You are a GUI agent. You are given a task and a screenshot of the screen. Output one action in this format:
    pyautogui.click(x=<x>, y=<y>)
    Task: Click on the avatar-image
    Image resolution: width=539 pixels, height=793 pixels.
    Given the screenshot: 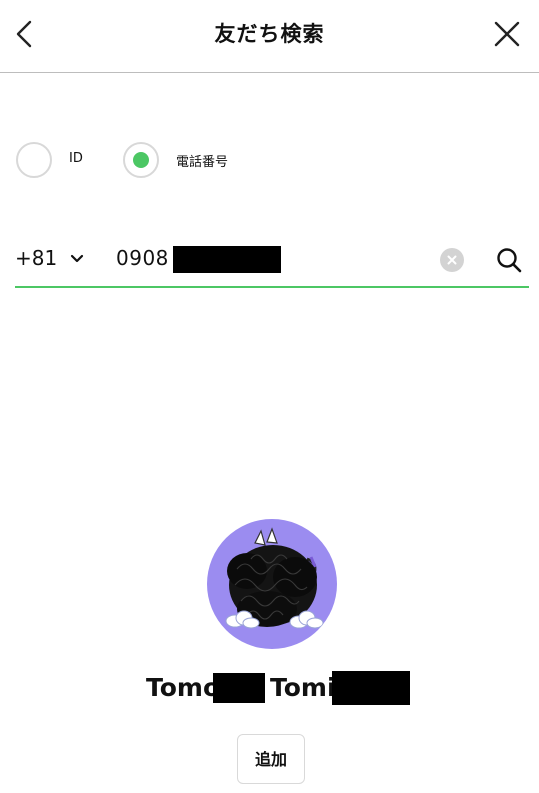 What is the action you would take?
    pyautogui.click(x=274, y=578)
    